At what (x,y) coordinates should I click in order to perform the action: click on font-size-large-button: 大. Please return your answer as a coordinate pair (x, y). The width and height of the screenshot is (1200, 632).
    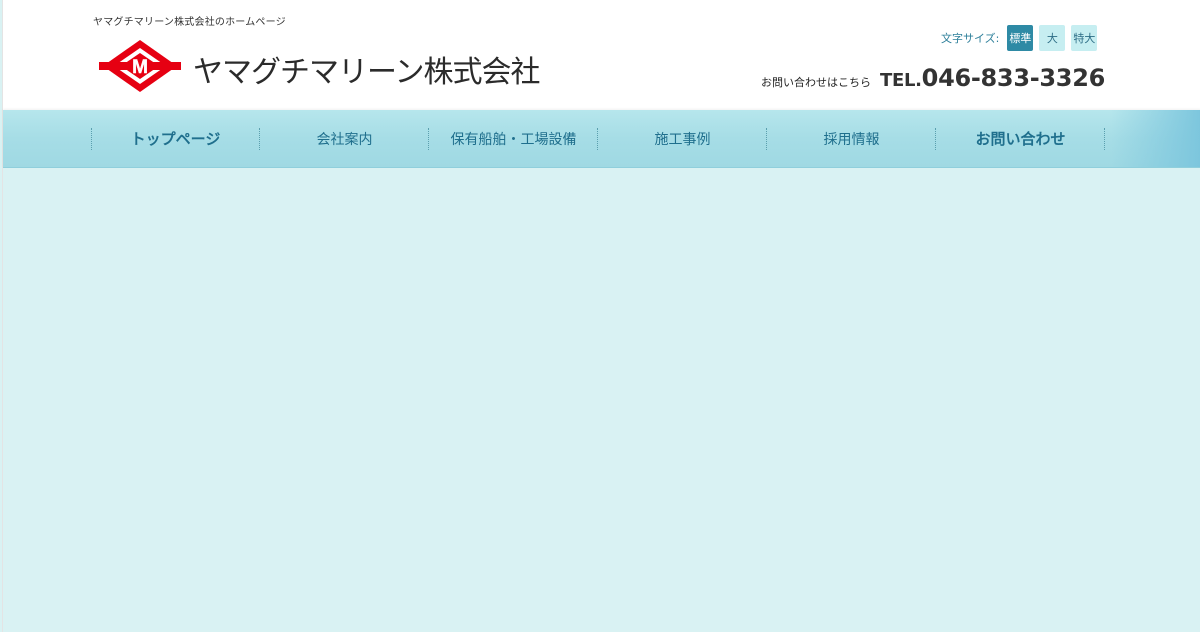
    Looking at the image, I should click on (1052, 38).